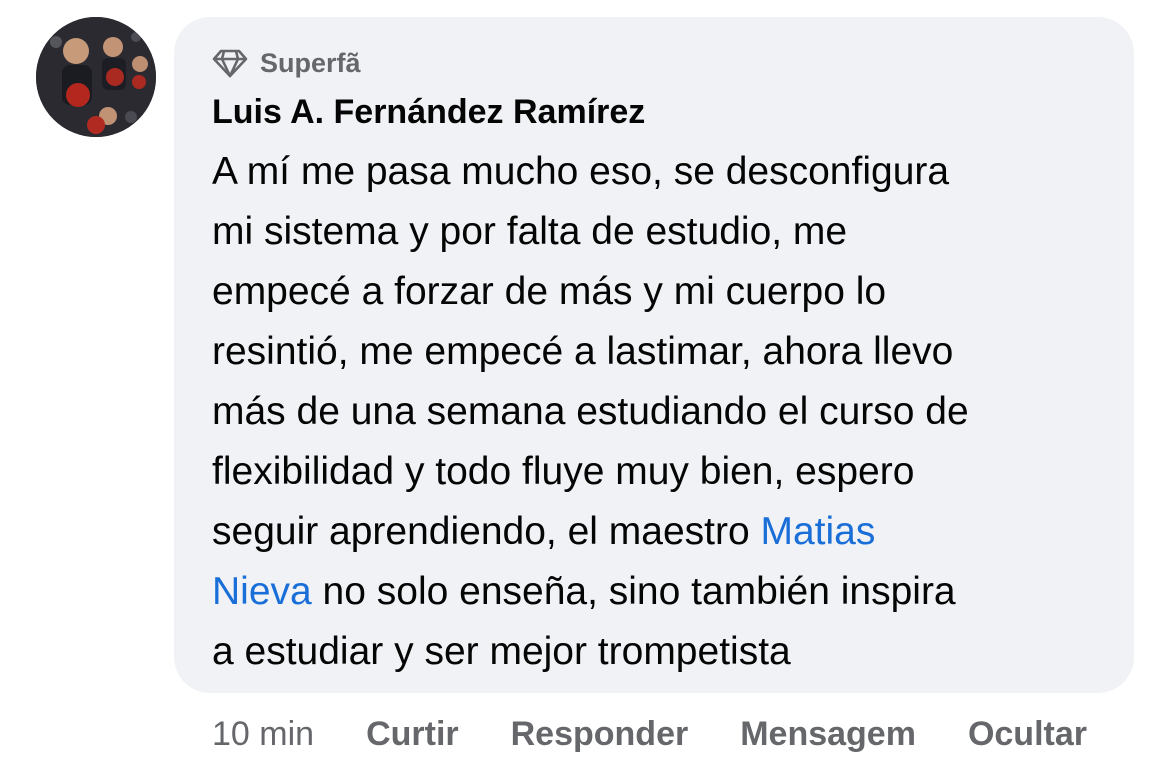  What do you see at coordinates (412, 734) in the screenshot?
I see `like-button: Curtir` at bounding box center [412, 734].